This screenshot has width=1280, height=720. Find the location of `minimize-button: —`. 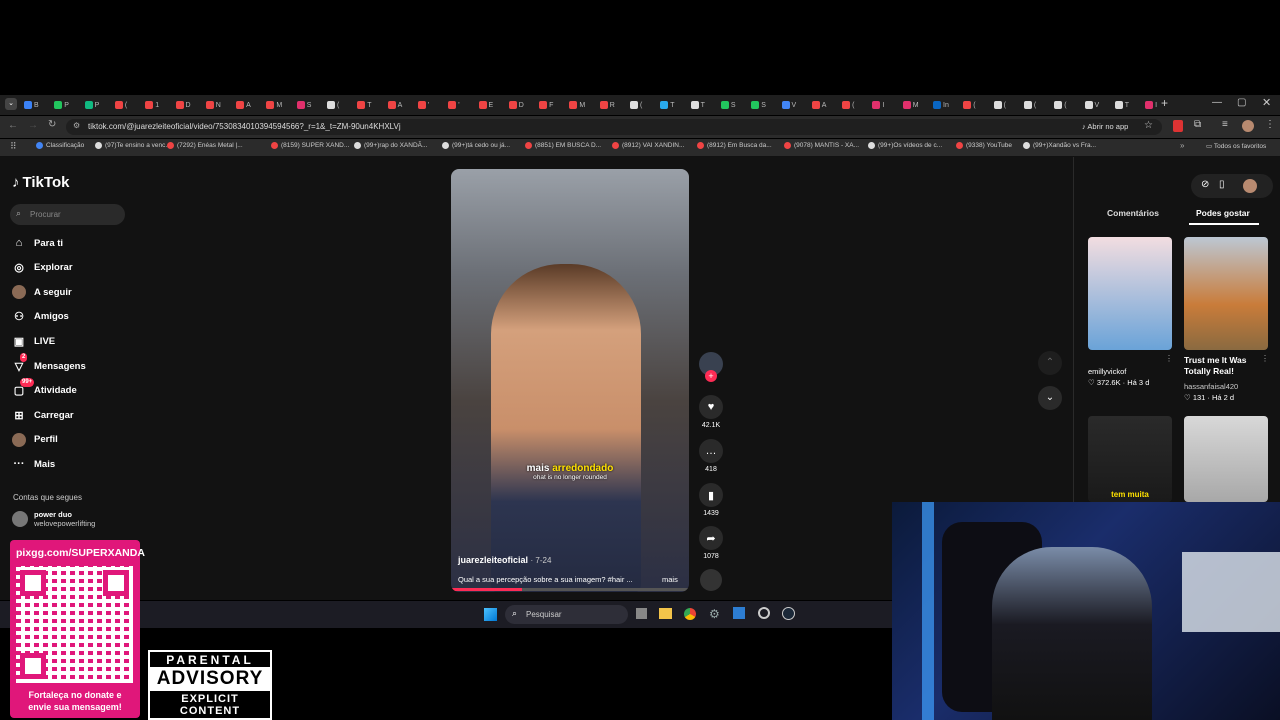

minimize-button: — is located at coordinates (1217, 102).